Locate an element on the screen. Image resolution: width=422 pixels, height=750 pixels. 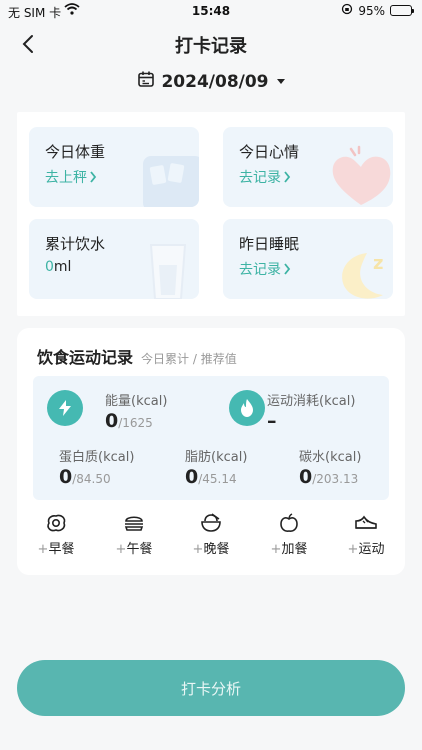
rice-bowl-icon is located at coordinates (211, 523).